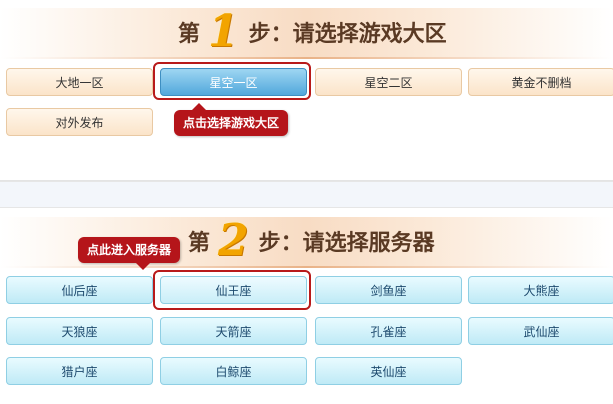 This screenshot has width=613, height=404. What do you see at coordinates (79, 82) in the screenshot?
I see `zone-button-dadi-1: 大地一区` at bounding box center [79, 82].